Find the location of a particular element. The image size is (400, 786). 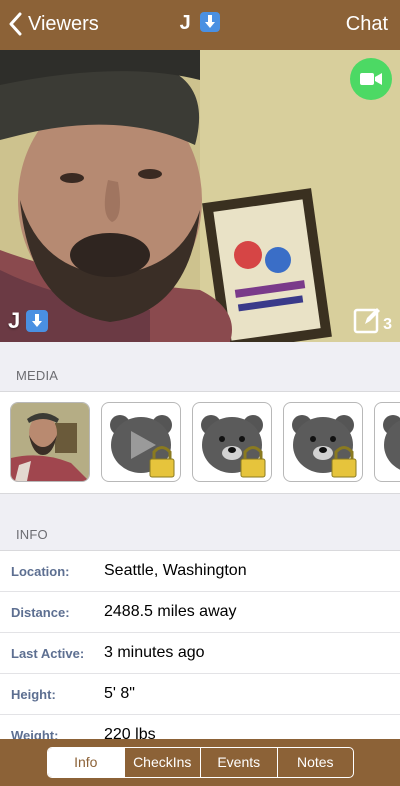

media-photo-image is located at coordinates (50, 442).